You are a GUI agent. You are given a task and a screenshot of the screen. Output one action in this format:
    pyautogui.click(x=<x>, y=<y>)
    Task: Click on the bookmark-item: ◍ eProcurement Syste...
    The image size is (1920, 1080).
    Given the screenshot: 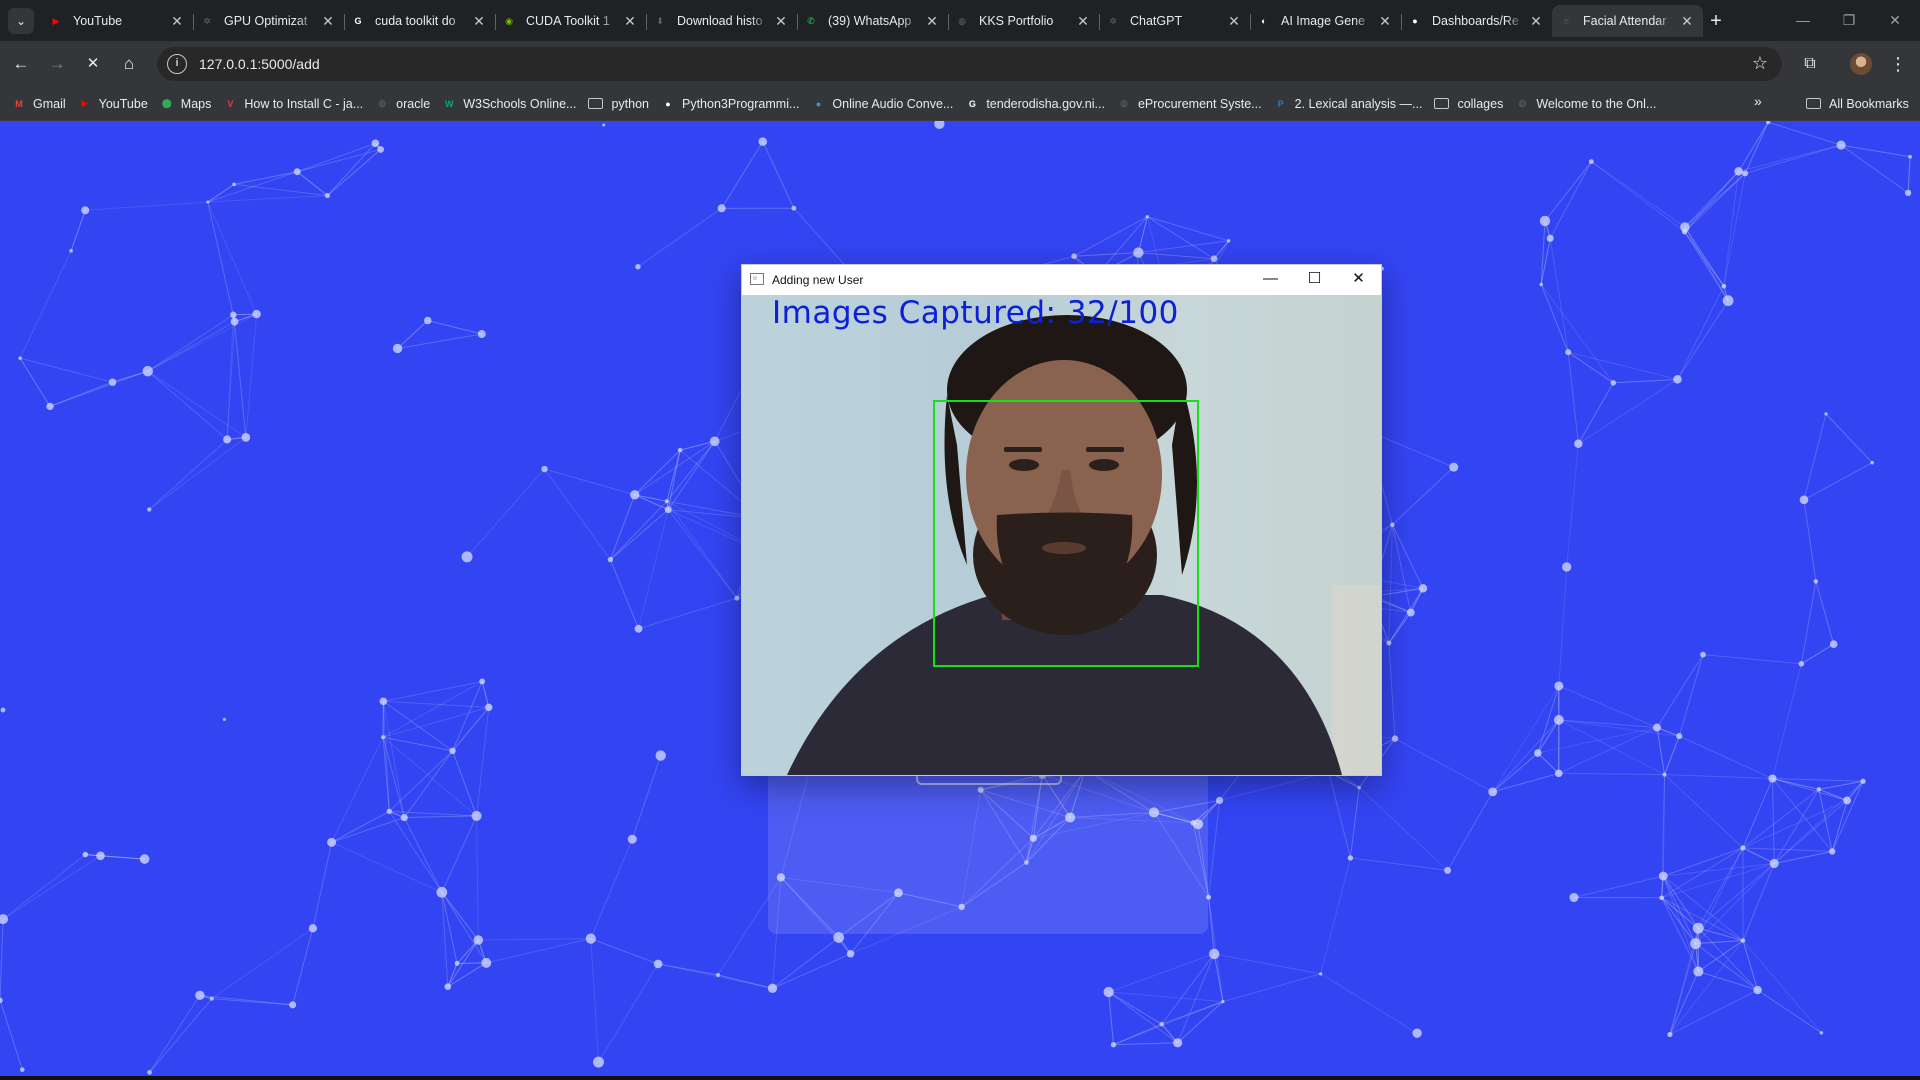 What is the action you would take?
    pyautogui.click(x=1189, y=104)
    